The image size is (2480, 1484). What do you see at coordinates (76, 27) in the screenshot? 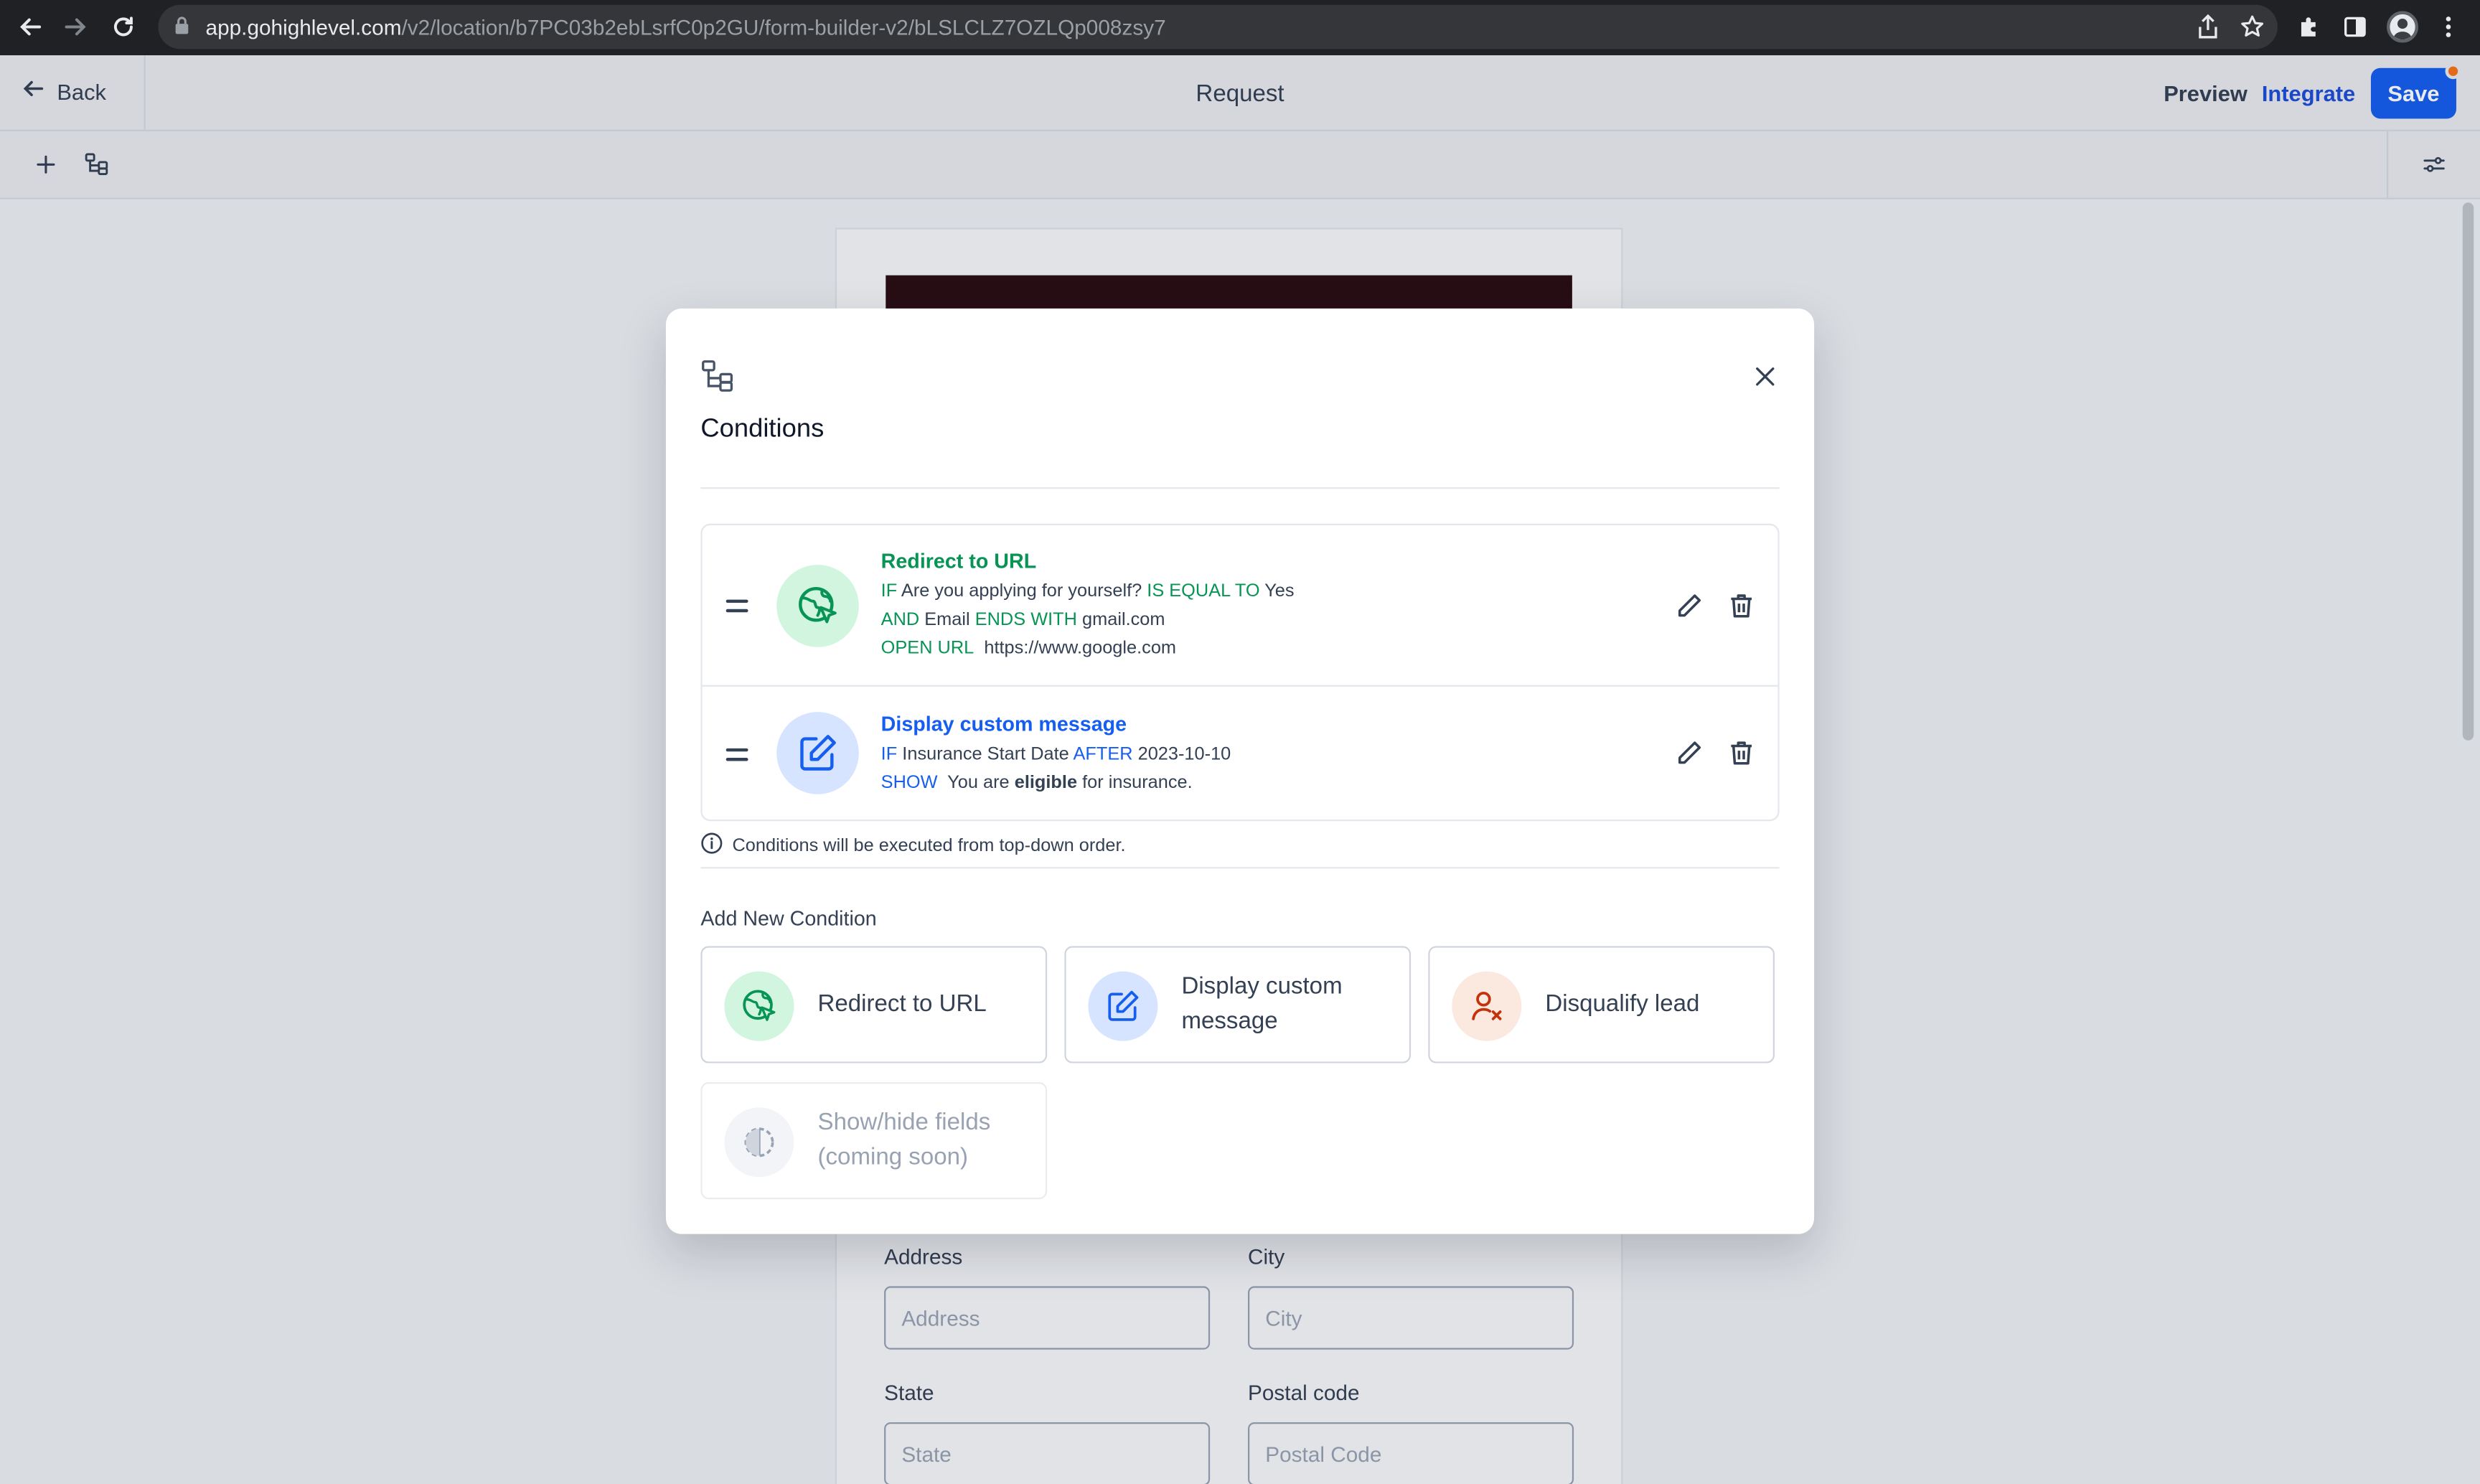
I see `browser-forward-icon` at bounding box center [76, 27].